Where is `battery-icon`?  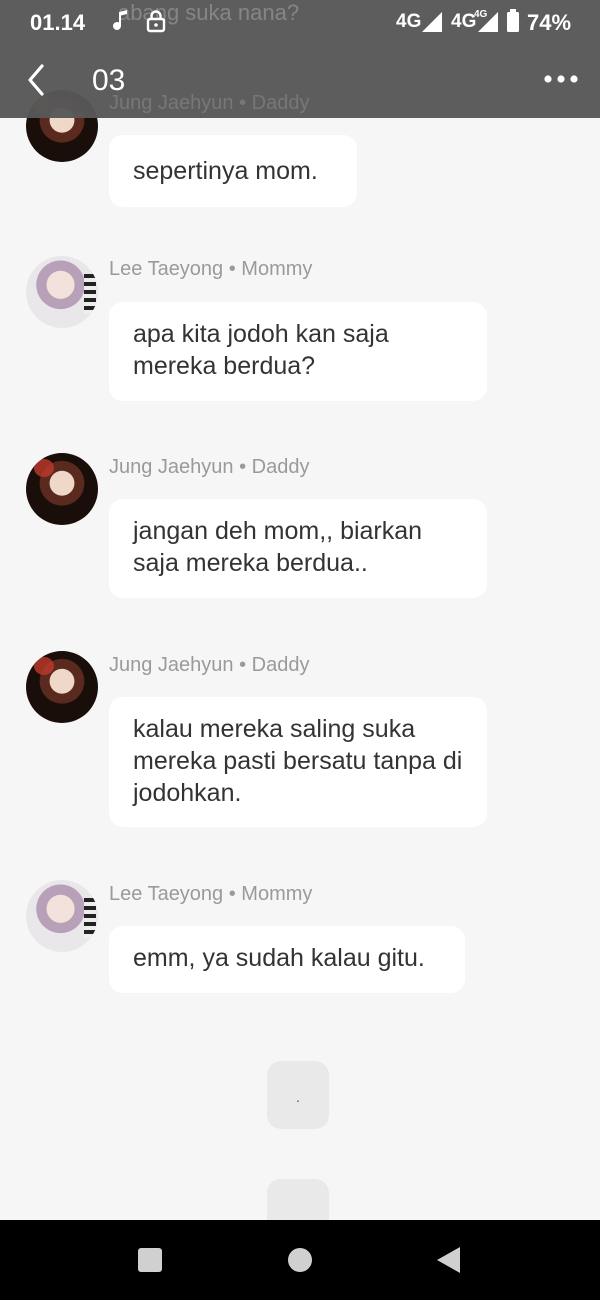
battery-icon is located at coordinates (513, 23).